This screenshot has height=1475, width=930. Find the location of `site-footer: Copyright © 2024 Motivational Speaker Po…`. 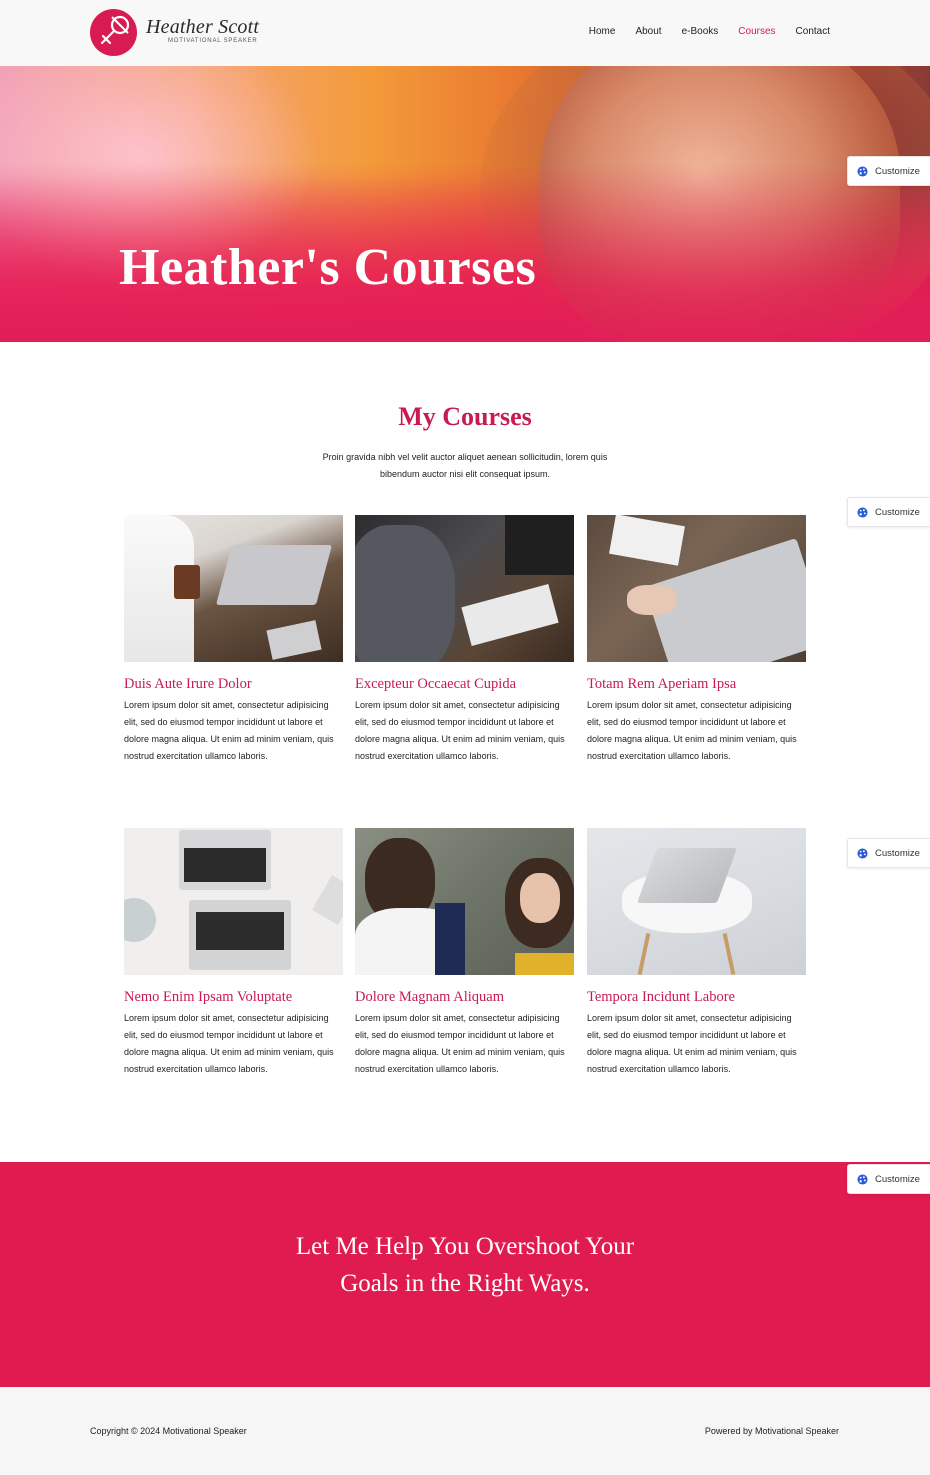

site-footer: Copyright © 2024 Motivational Speaker Po… is located at coordinates (465, 1431).